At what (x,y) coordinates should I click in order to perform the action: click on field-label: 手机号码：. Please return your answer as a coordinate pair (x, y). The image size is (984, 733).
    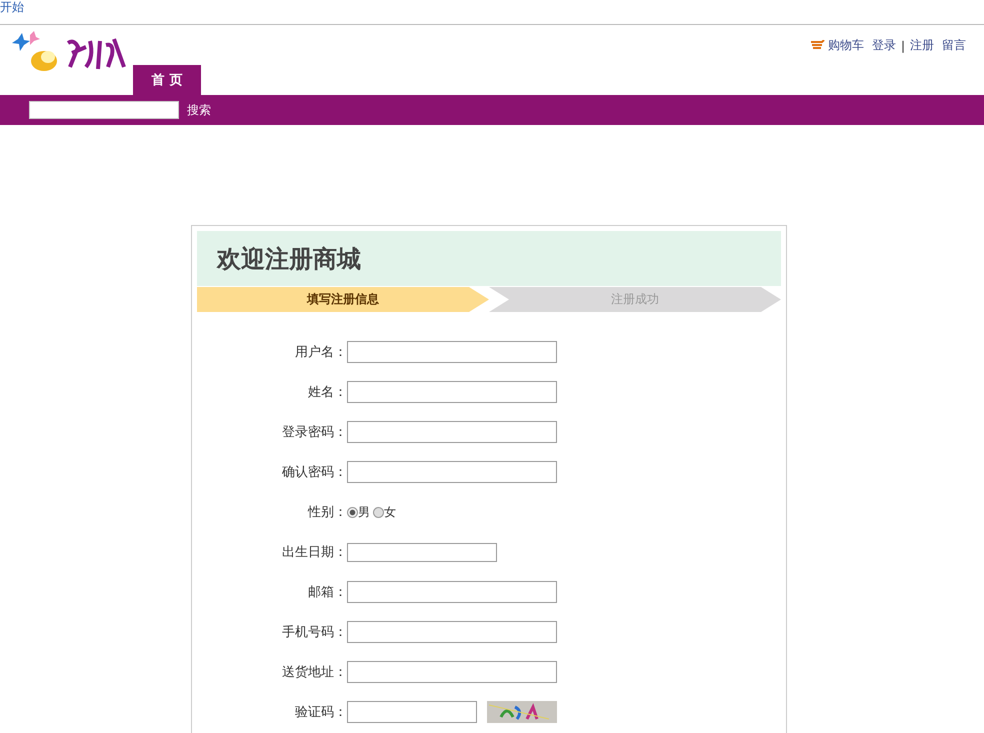
    Looking at the image, I should click on (314, 632).